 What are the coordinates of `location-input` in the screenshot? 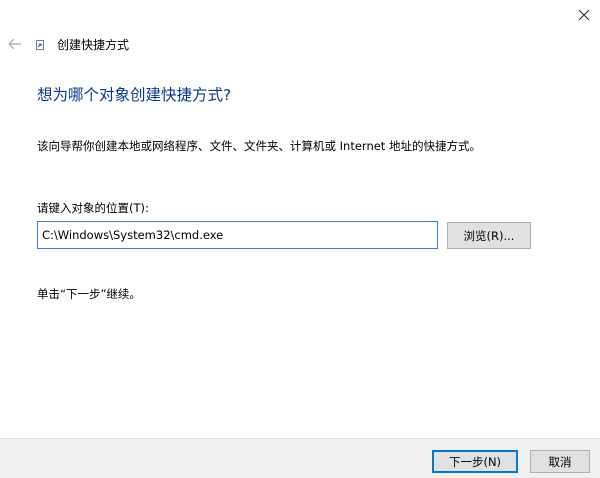 It's located at (237, 235).